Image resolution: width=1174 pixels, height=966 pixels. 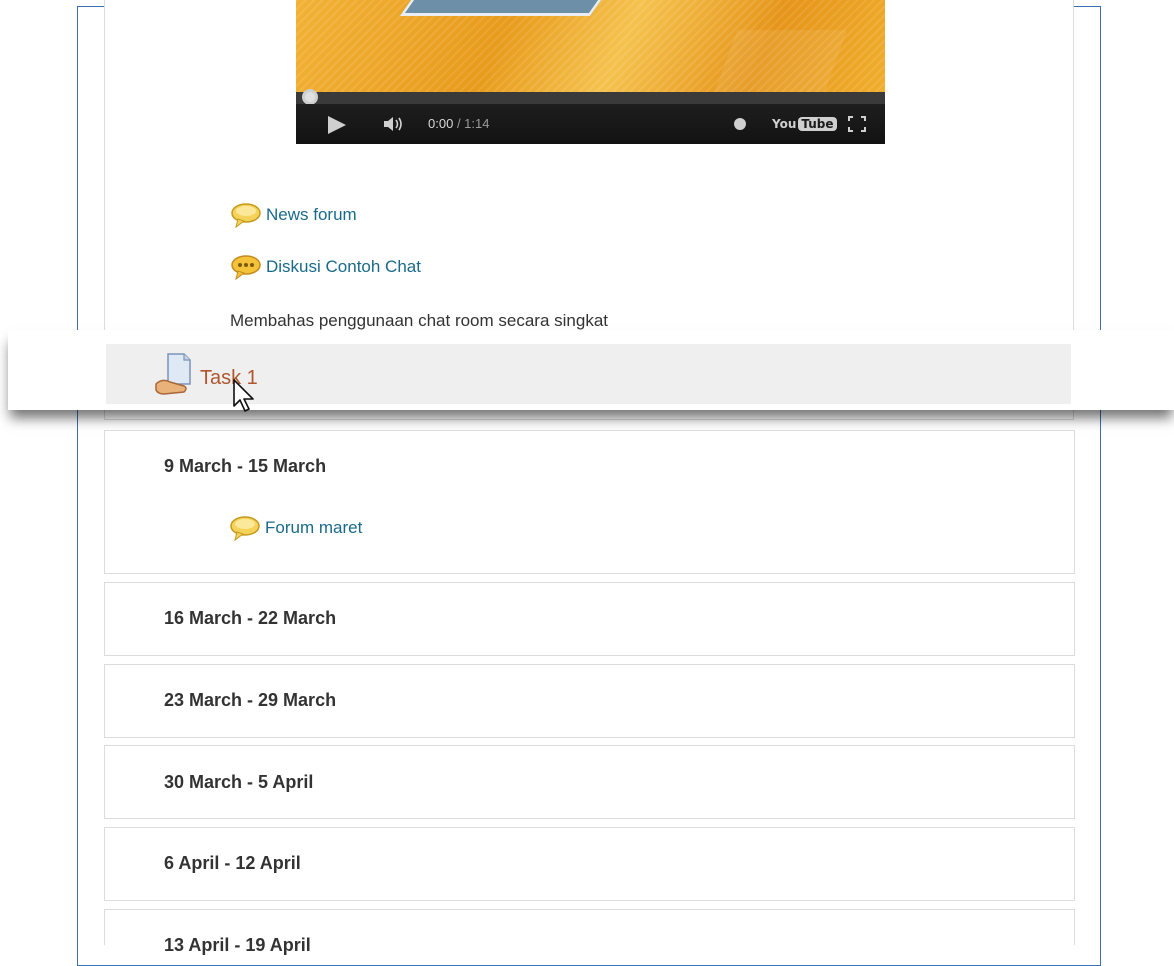 What do you see at coordinates (232, 863) in the screenshot?
I see `week-title: 6 April - 12 April` at bounding box center [232, 863].